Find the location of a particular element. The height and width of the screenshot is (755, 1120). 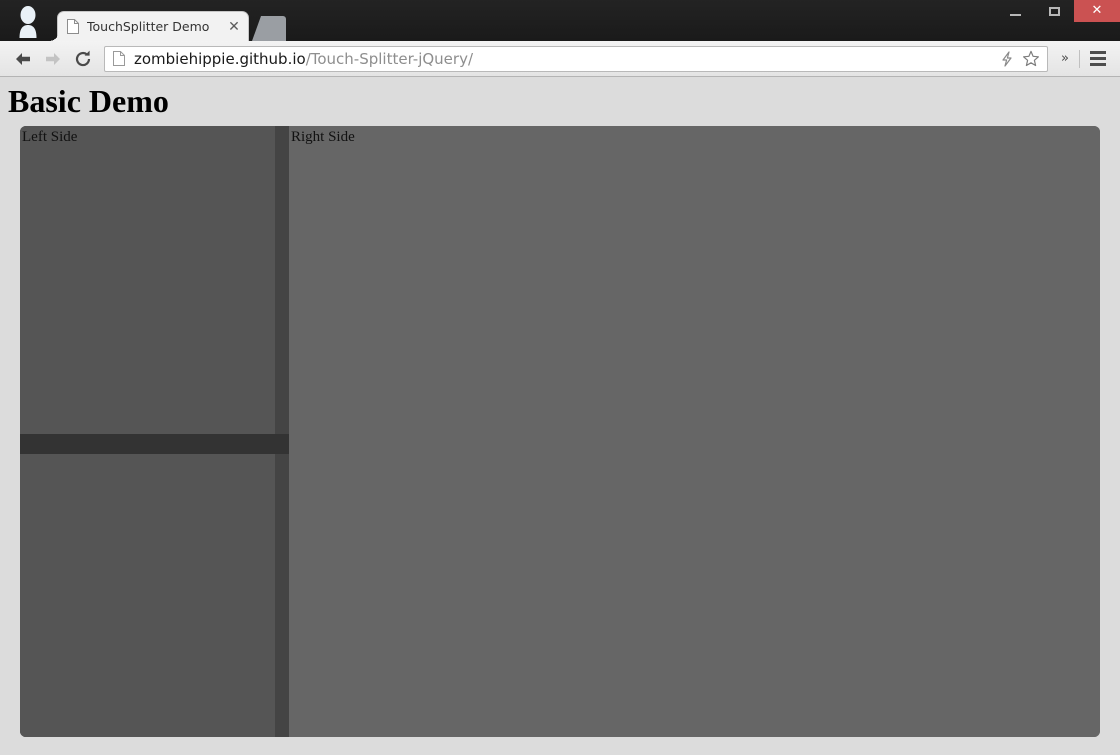

tab-strip: TouchSplitter Demo ✕ ✕ is located at coordinates (560, 20).